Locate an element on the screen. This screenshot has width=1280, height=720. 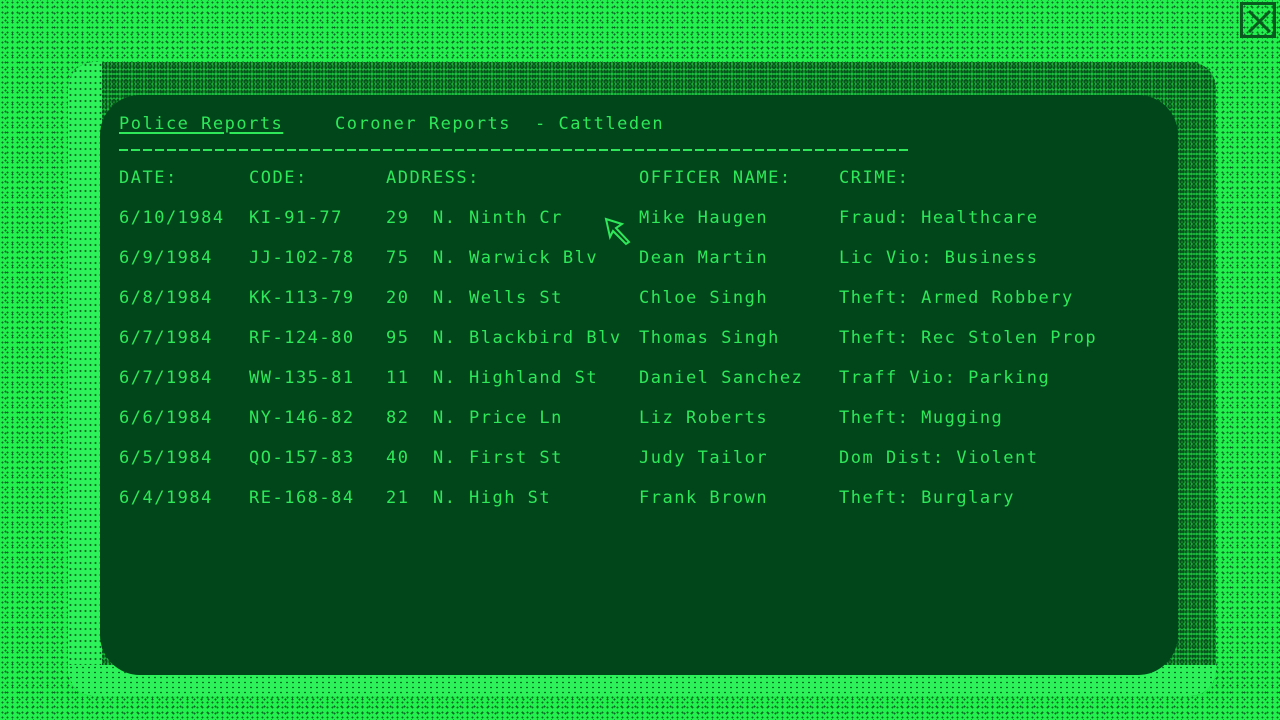
close-x-icon is located at coordinates (1259, 21).